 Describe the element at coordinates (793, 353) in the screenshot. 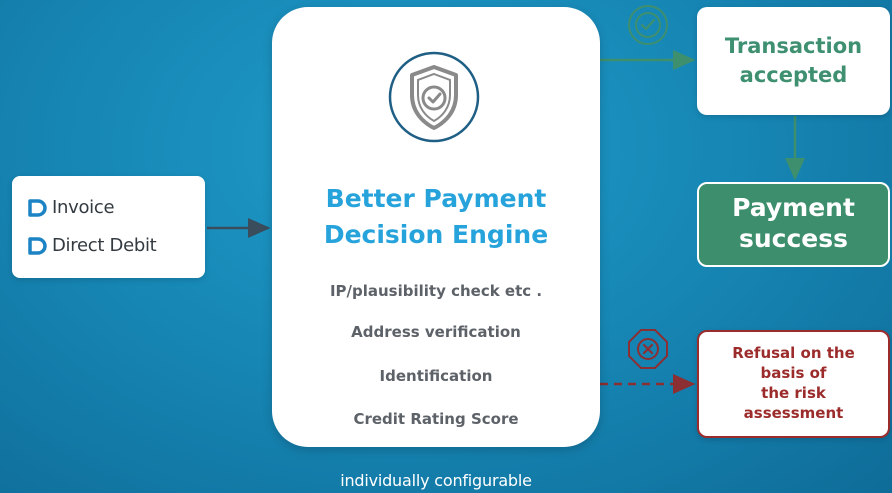

I see `refusal-line: Refusal on the` at that location.